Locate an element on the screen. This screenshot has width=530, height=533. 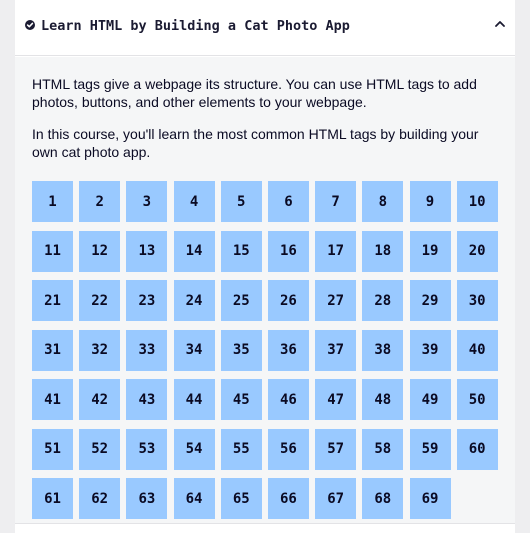
step-button: 55 is located at coordinates (241, 449).